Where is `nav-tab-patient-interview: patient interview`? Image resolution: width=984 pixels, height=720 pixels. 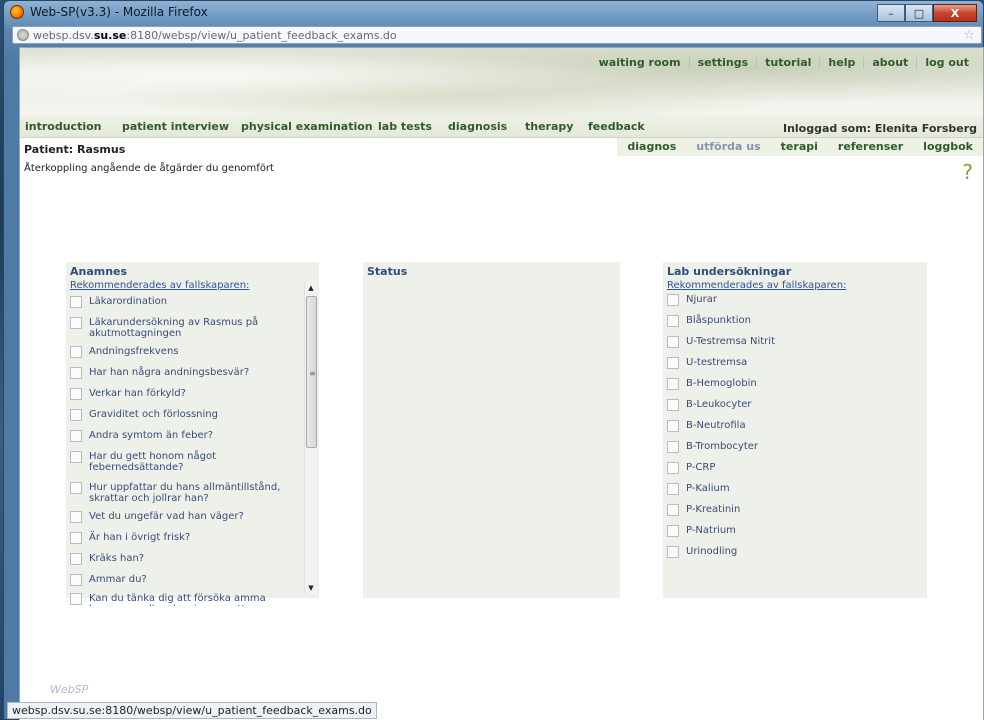 nav-tab-patient-interview: patient interview is located at coordinates (175, 126).